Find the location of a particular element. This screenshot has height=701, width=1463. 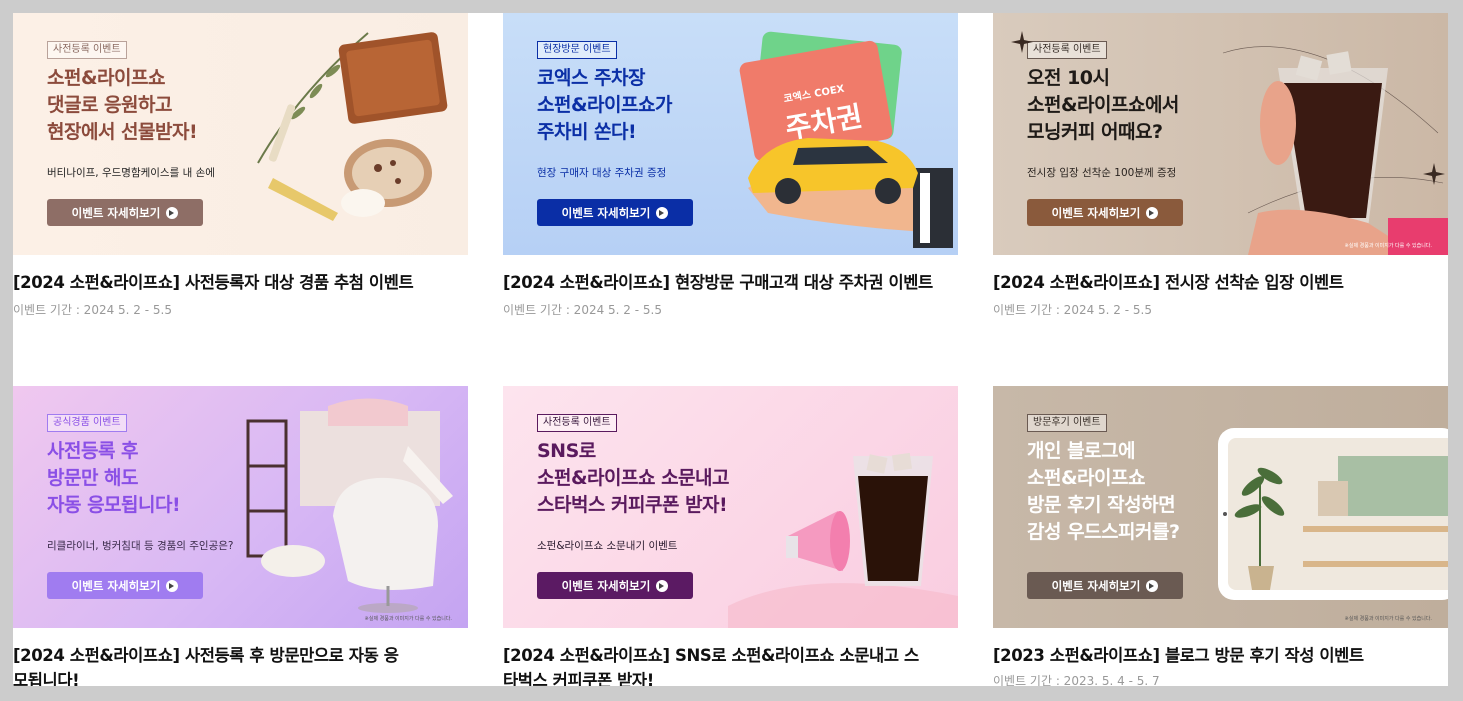

banner-headline: 소펀&라이프쇼 댓글로 응원하고 현장에서 선물받자! is located at coordinates (122, 105).